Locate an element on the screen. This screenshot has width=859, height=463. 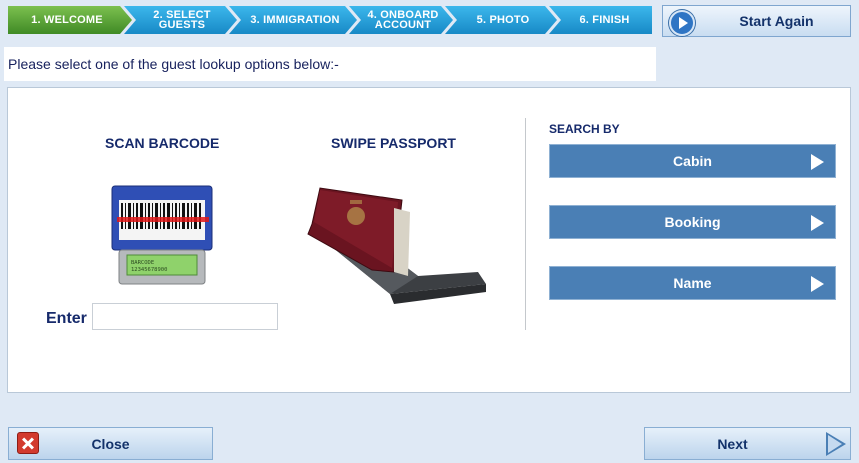
search-option-label: Name is located at coordinates (692, 283).